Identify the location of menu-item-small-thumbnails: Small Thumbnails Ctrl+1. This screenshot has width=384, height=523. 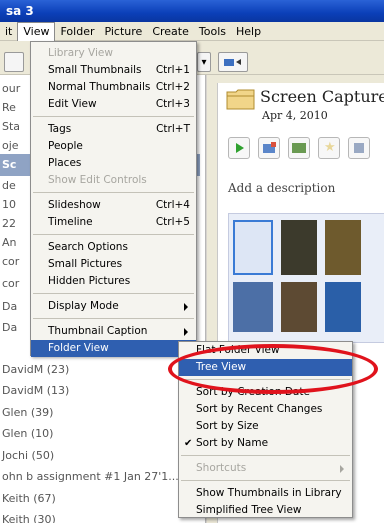
(113, 70).